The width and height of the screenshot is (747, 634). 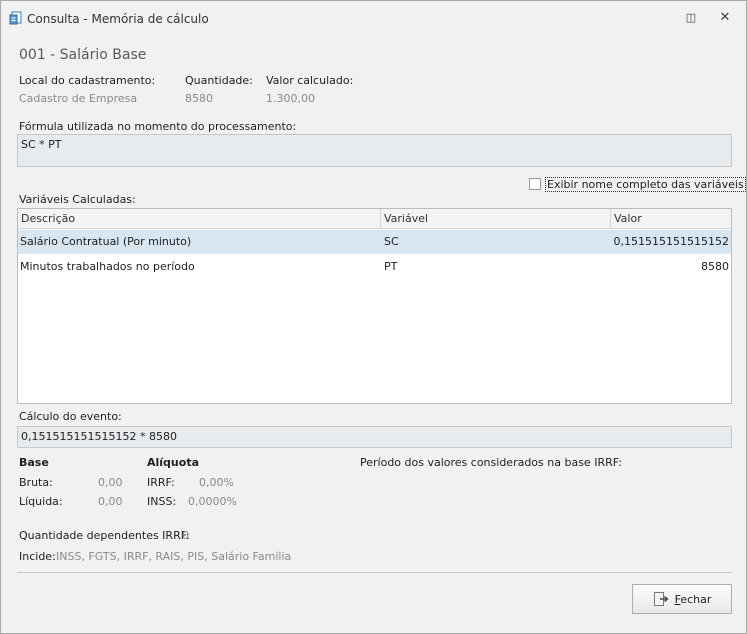 What do you see at coordinates (110, 501) in the screenshot?
I see `liquida-value: 0,00` at bounding box center [110, 501].